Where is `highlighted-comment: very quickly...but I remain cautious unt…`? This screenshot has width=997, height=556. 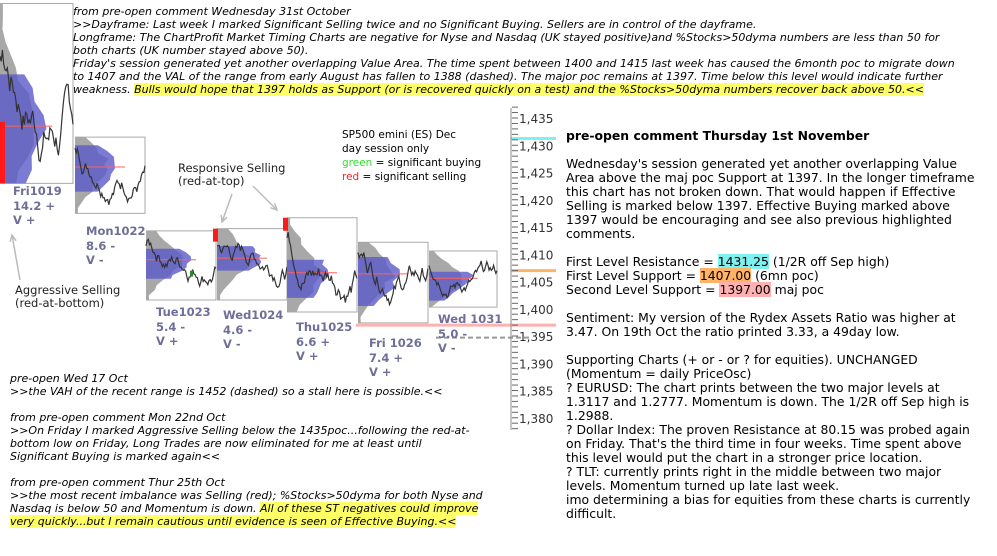 highlighted-comment: very quickly...but I remain cautious unt… is located at coordinates (233, 521).